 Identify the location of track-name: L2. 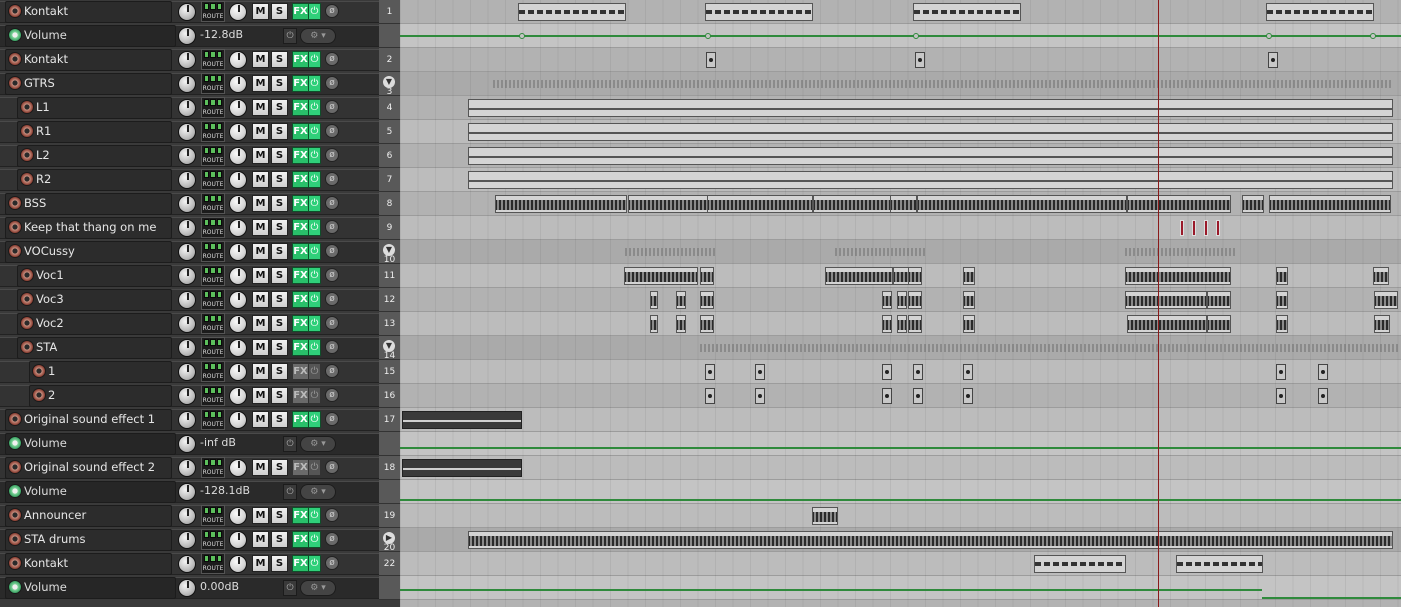
(94, 156).